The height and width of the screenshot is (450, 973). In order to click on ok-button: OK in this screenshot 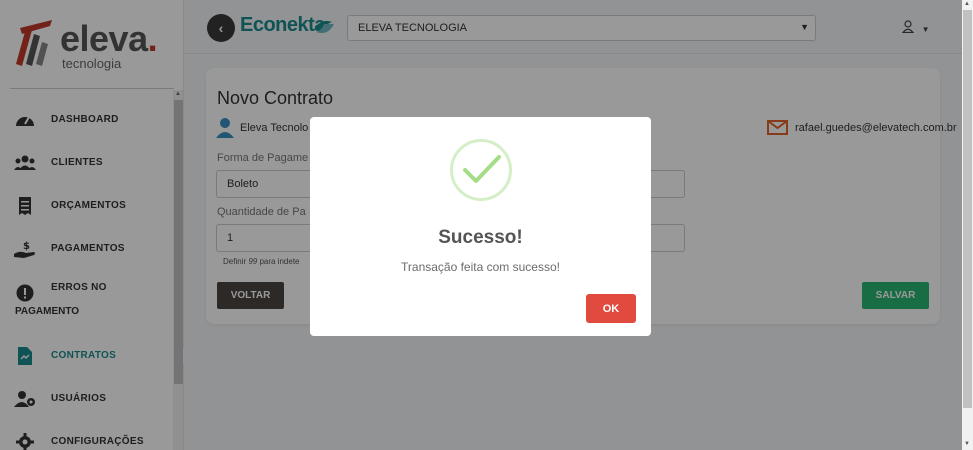, I will do `click(611, 308)`.